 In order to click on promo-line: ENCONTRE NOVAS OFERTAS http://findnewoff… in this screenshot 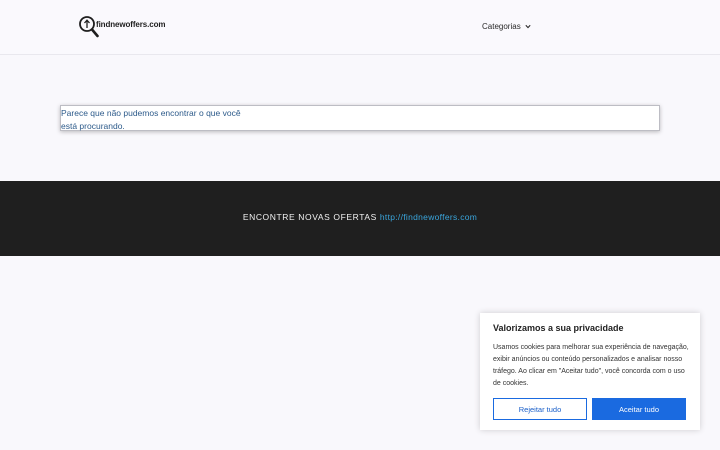, I will do `click(360, 217)`.